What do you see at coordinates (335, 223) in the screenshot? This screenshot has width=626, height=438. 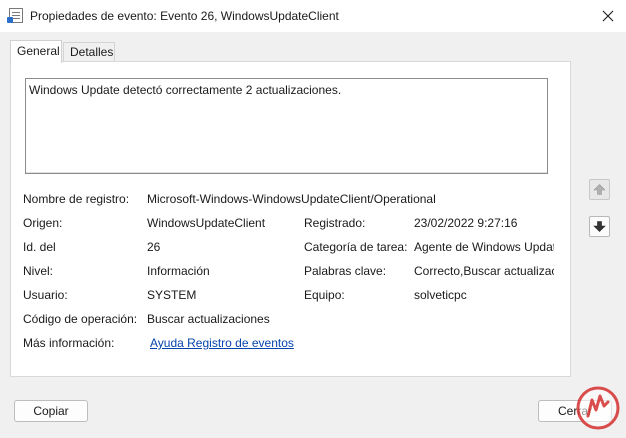 I see `logged-label: Registrado:` at bounding box center [335, 223].